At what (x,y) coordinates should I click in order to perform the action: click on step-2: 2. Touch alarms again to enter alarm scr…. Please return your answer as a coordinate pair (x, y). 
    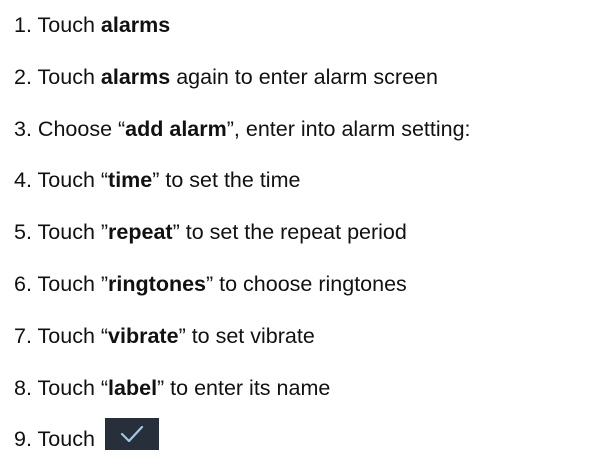
    Looking at the image, I should click on (309, 78).